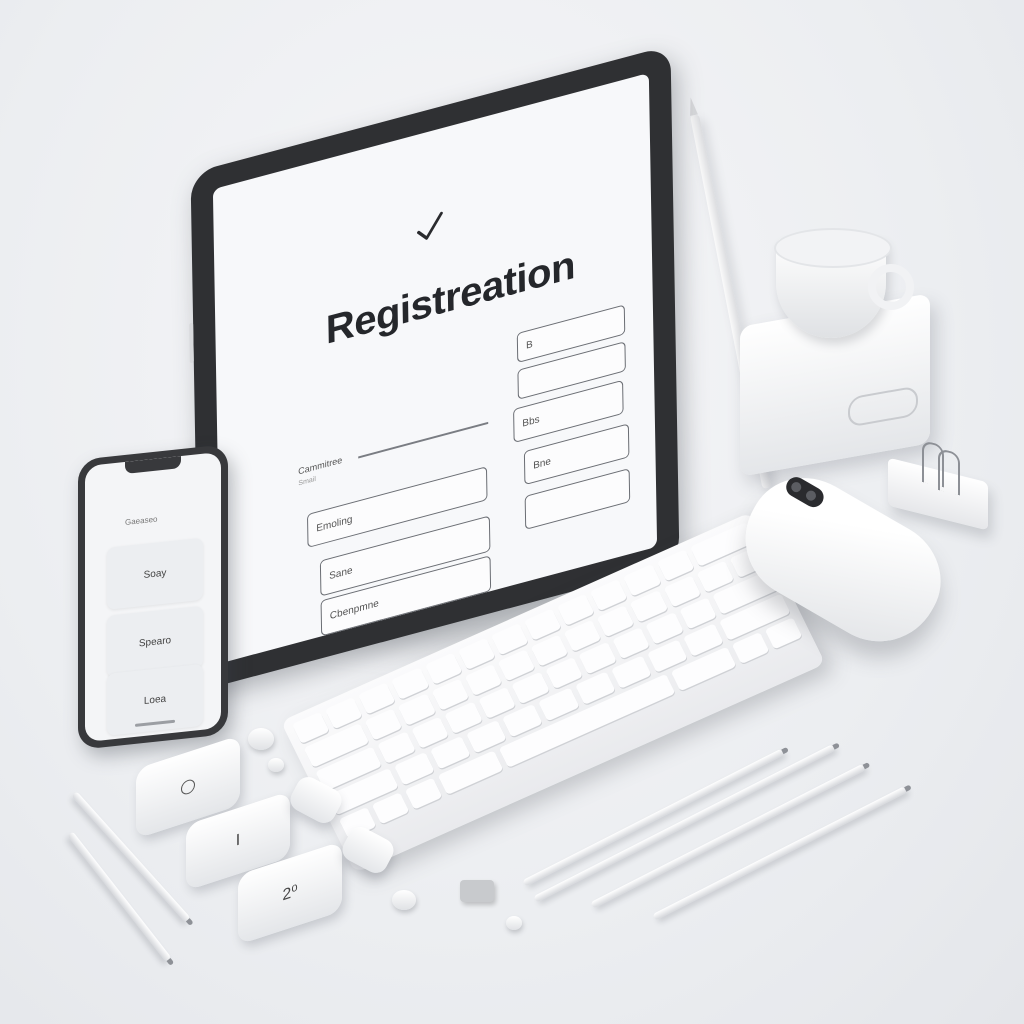  I want to click on paper-clip-holder, so click(938, 485).